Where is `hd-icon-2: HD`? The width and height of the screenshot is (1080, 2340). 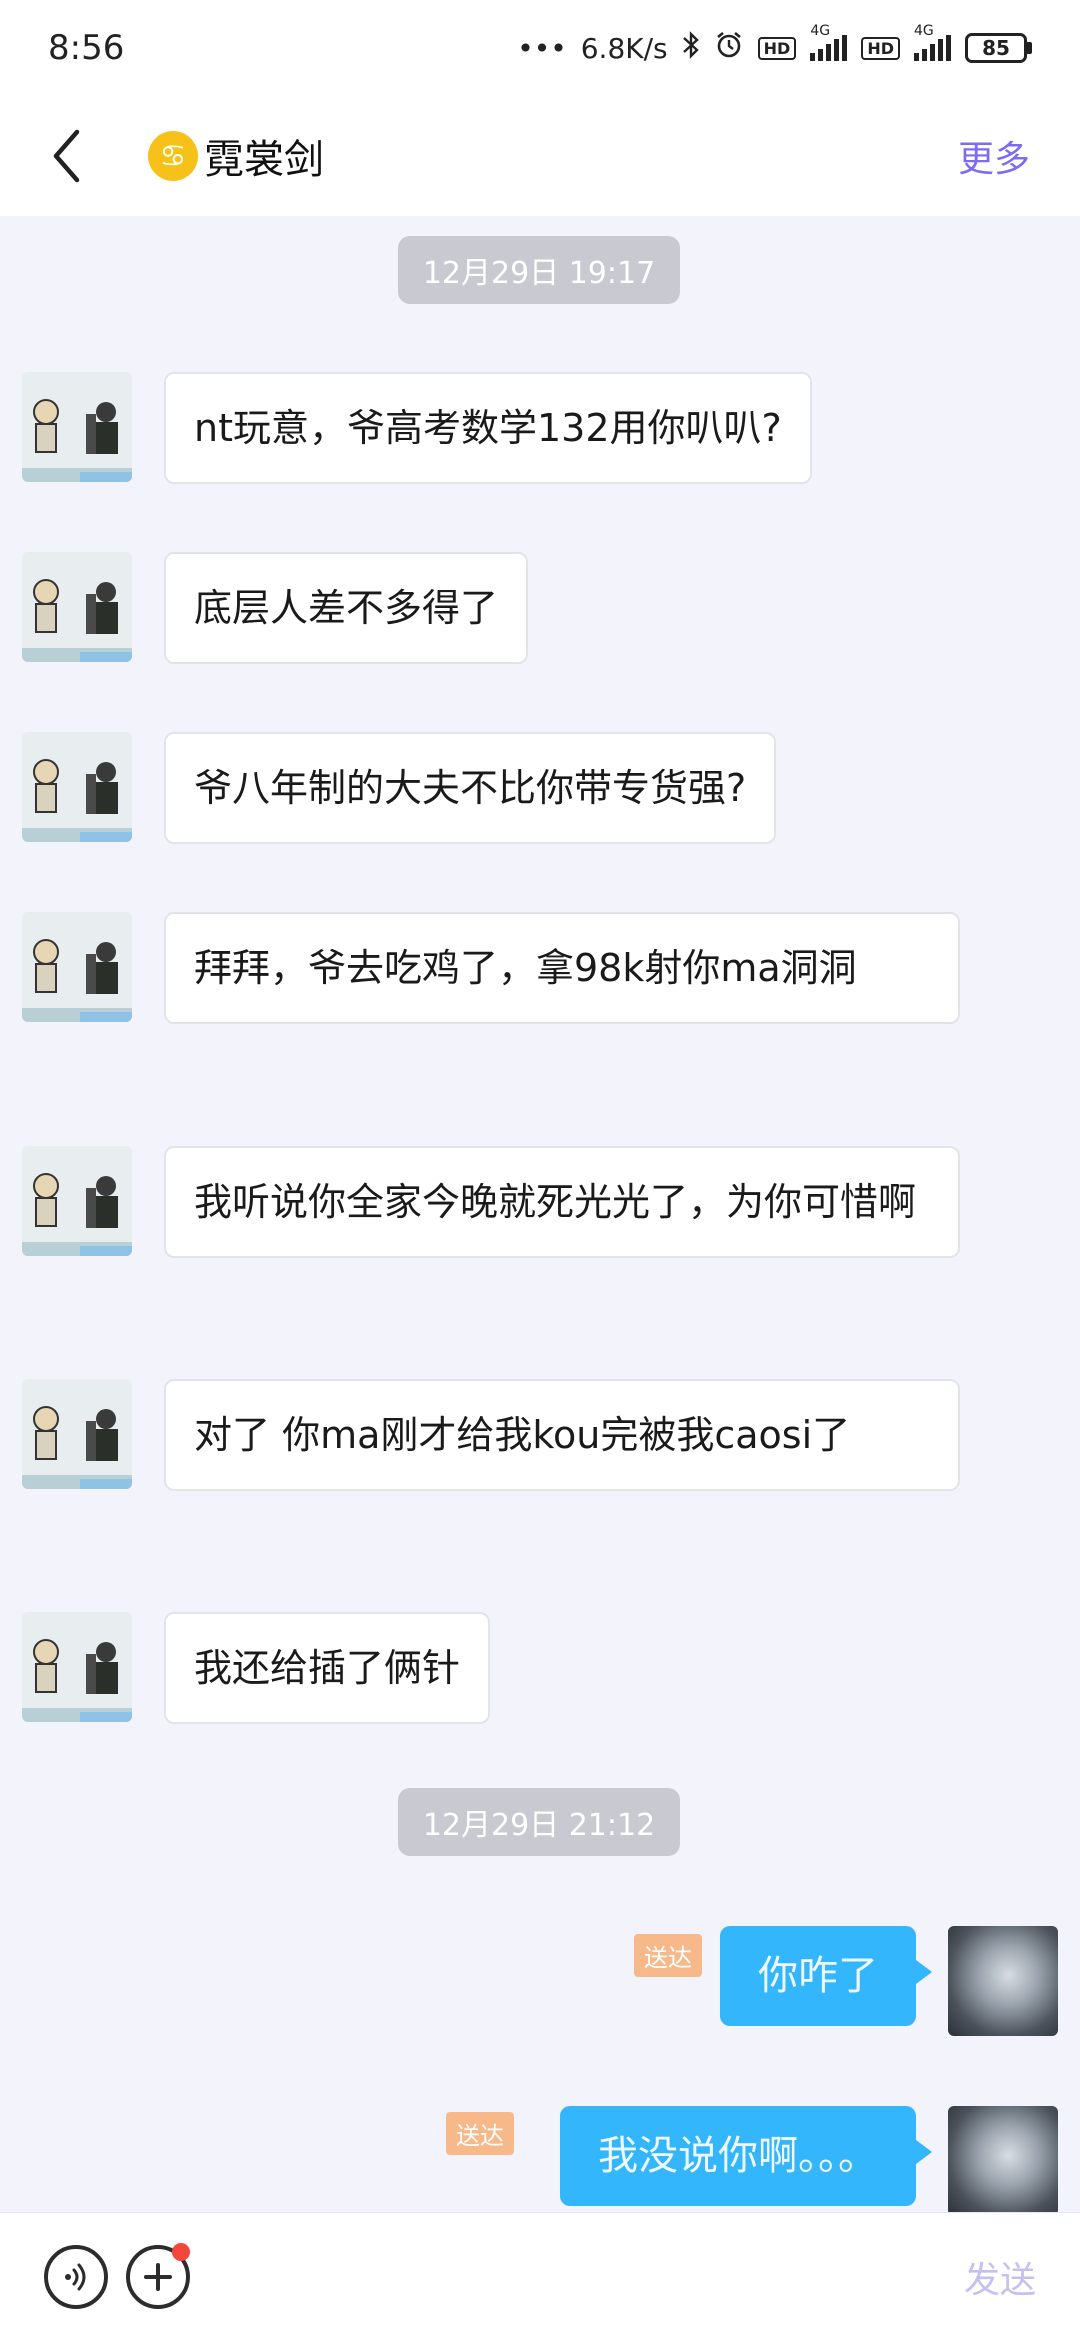
hd-icon-2: HD is located at coordinates (880, 48).